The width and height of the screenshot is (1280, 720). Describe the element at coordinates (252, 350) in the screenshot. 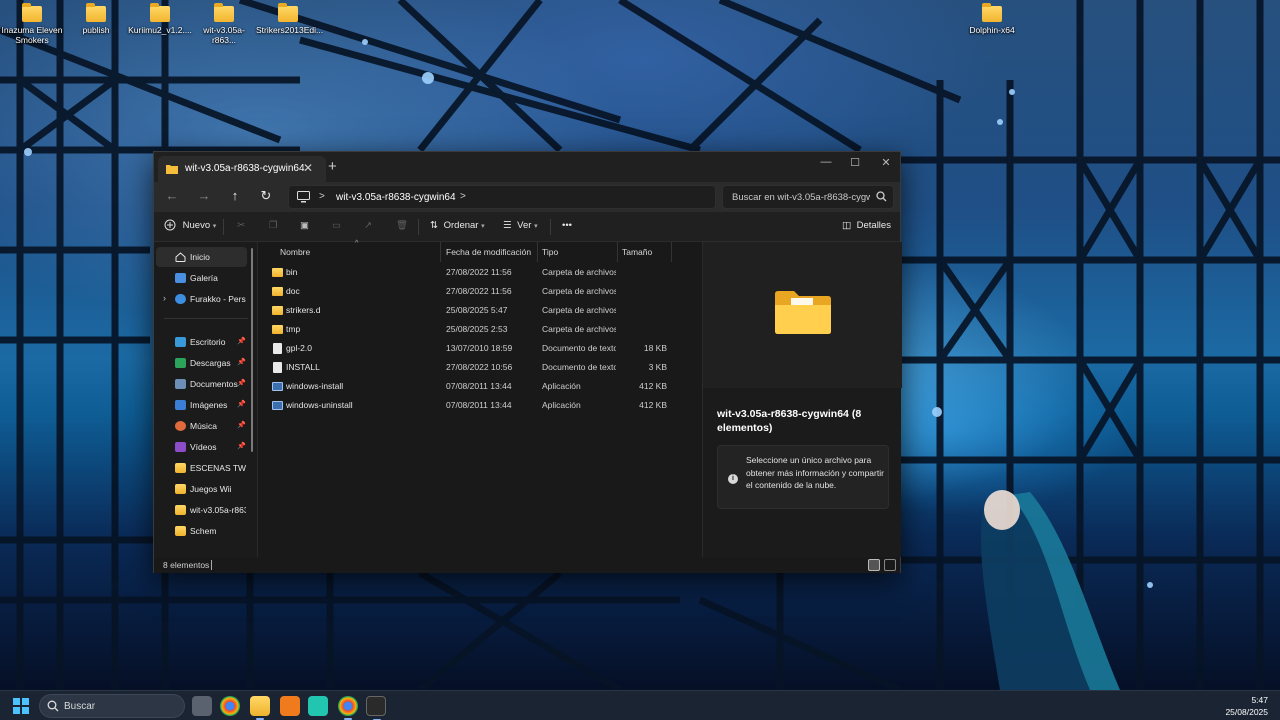

I see `sidebar-scrollbar` at that location.